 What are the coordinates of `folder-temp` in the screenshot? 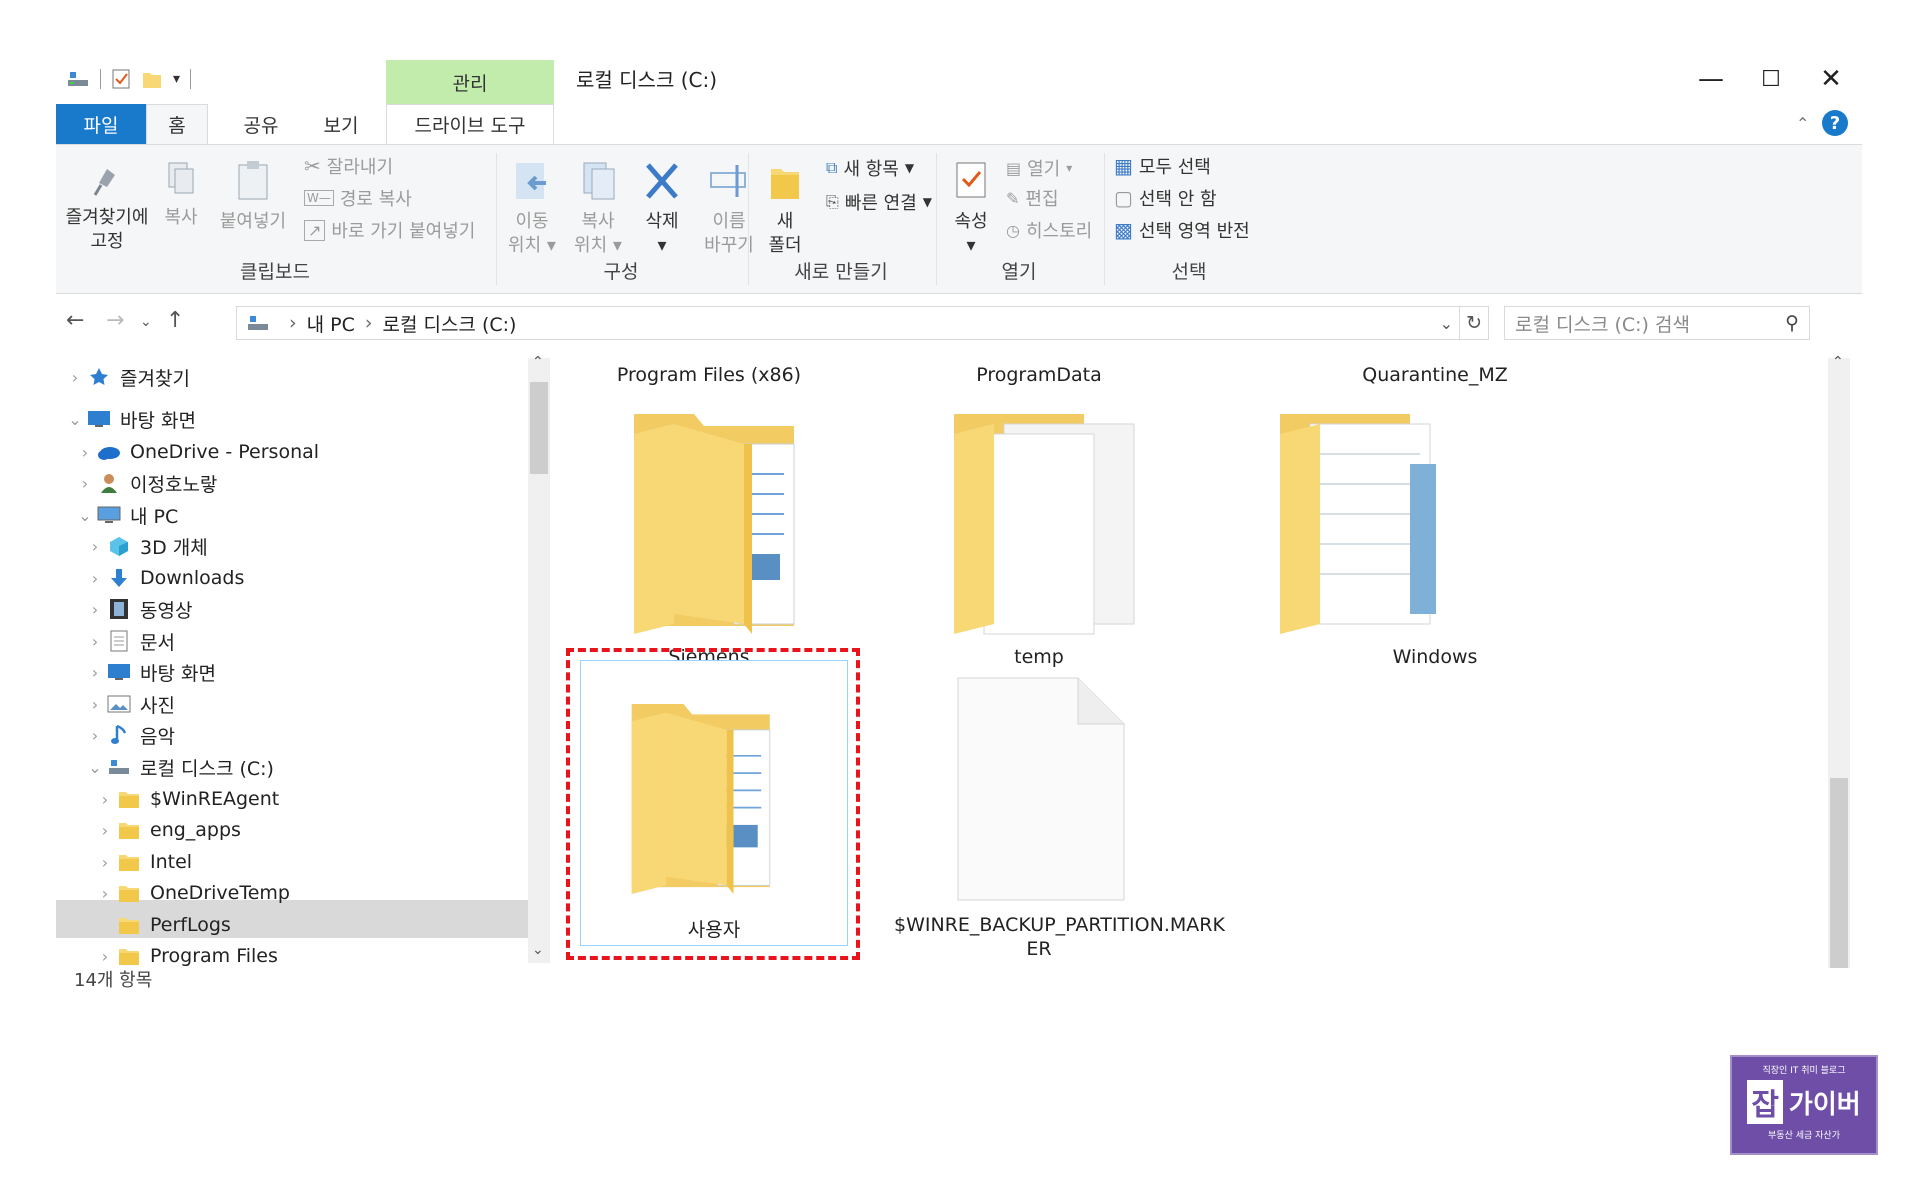 It's located at (1054, 526).